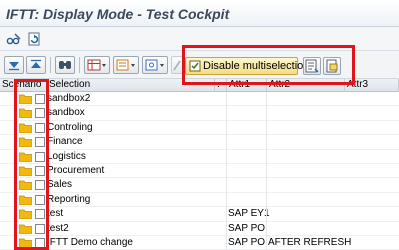 The height and width of the screenshot is (250, 399). I want to click on table-row: test SAP EY1, so click(199, 214).